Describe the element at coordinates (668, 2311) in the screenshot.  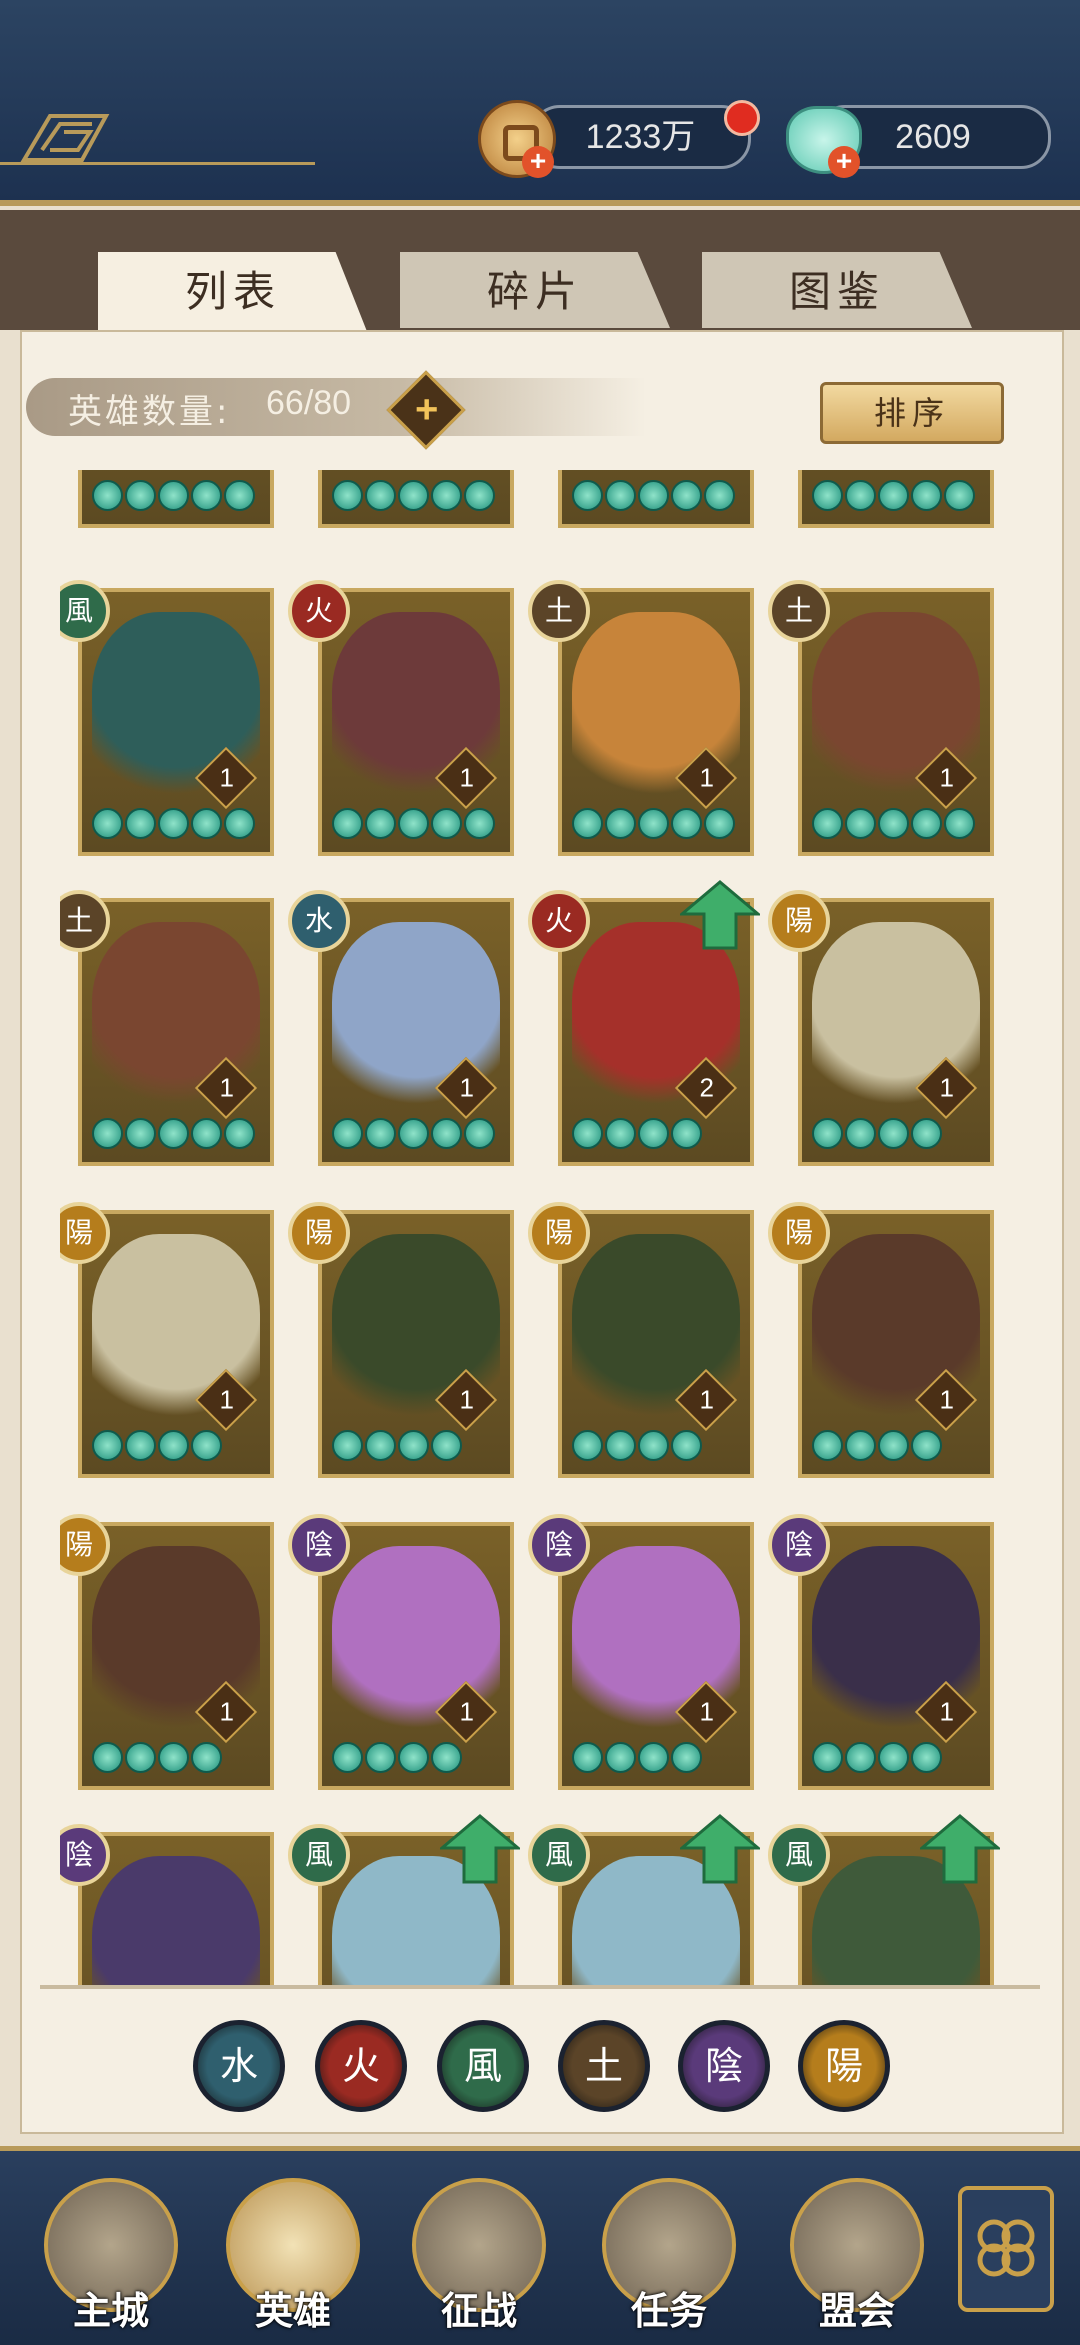
I see `nav-label: 任务` at that location.